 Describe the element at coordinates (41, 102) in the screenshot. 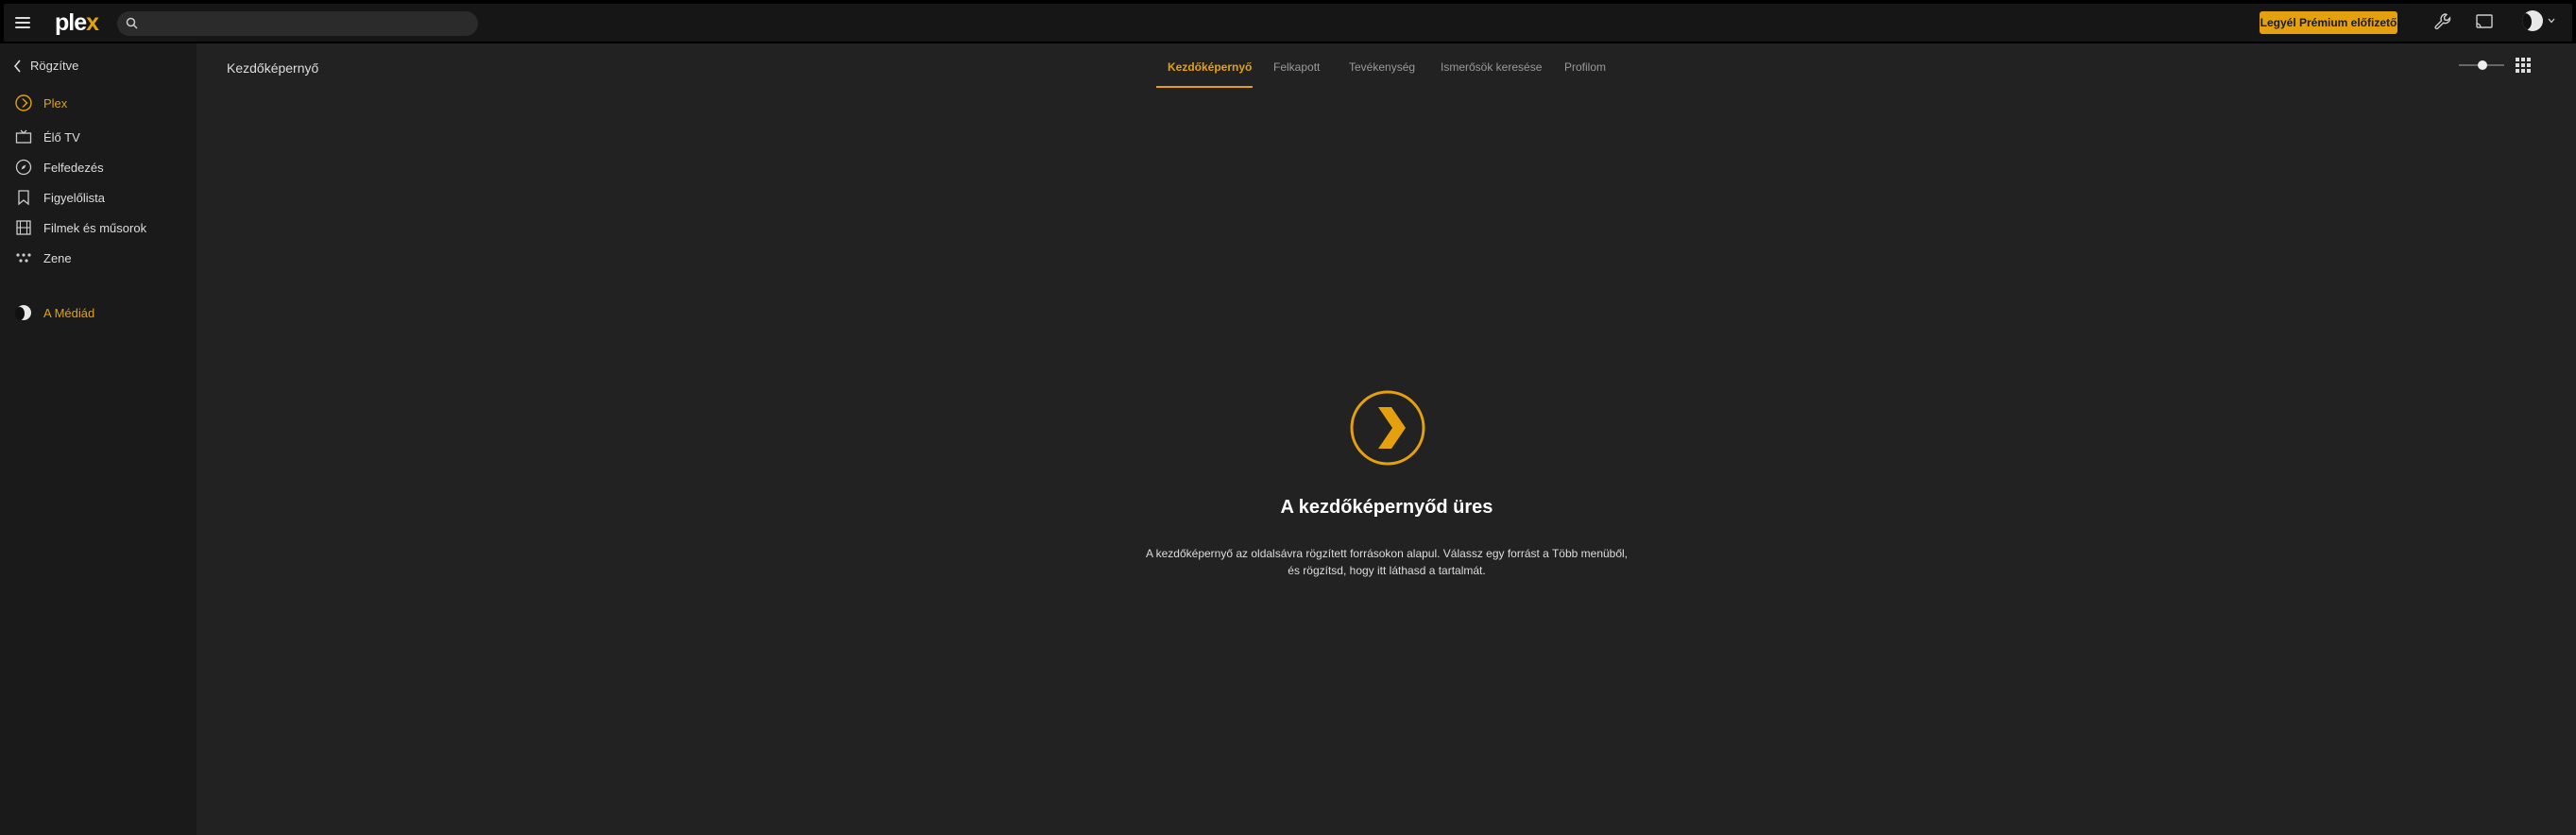

I see `sidebar-item-plex: Plex` at that location.